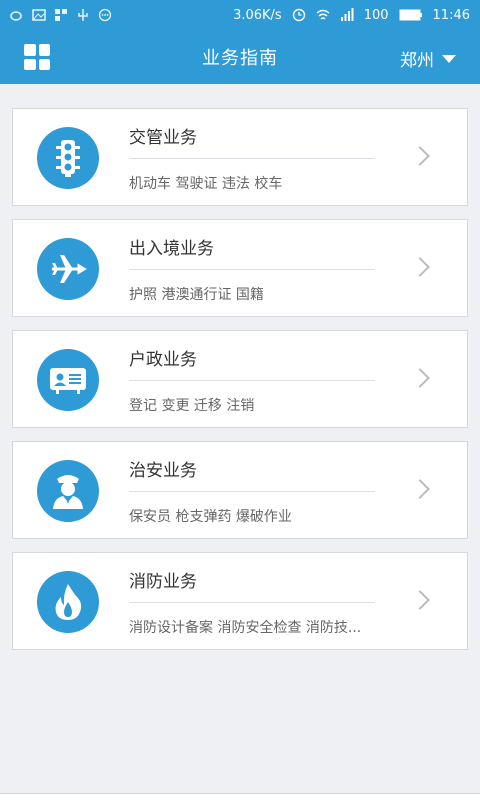  Describe the element at coordinates (240, 157) in the screenshot. I see `card-traffic: 交管业务 机动车 驾驶证 违法 校车` at that location.